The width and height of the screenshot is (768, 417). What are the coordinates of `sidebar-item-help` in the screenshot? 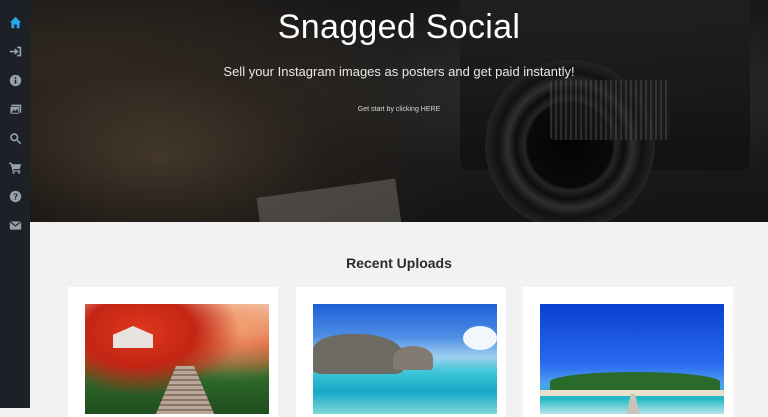 It's located at (15, 196).